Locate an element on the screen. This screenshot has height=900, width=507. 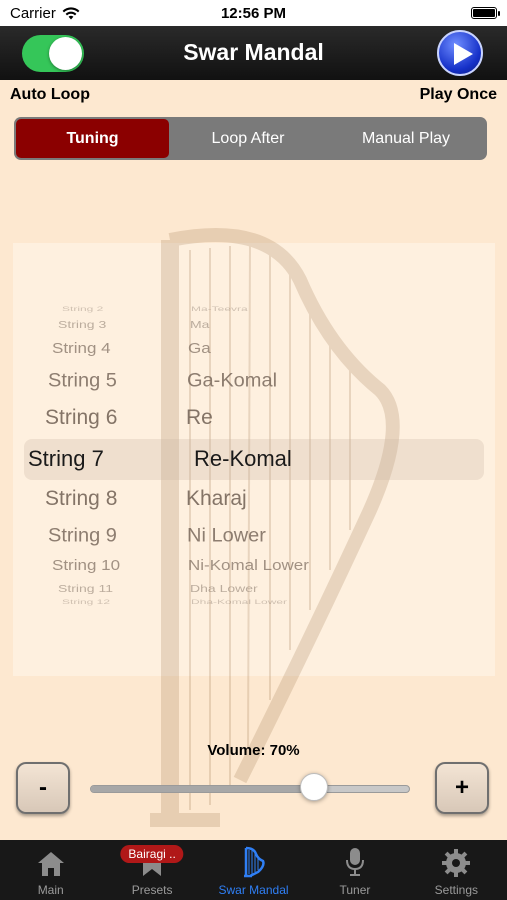
picker-string-label: String 4 is located at coordinates (81, 348).